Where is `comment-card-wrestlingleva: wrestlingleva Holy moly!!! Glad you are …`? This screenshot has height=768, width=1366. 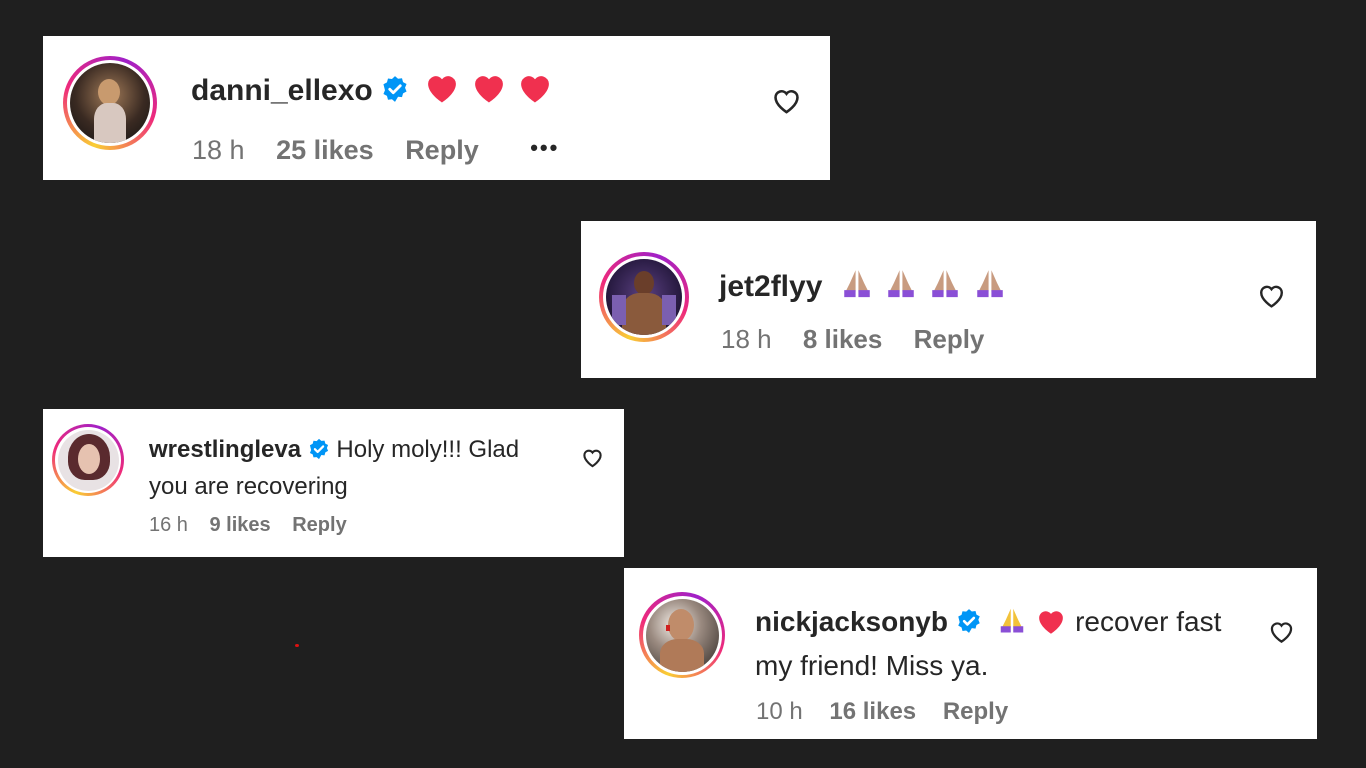
comment-card-wrestlingleva: wrestlingleva Holy moly!!! Glad you are … is located at coordinates (333, 483).